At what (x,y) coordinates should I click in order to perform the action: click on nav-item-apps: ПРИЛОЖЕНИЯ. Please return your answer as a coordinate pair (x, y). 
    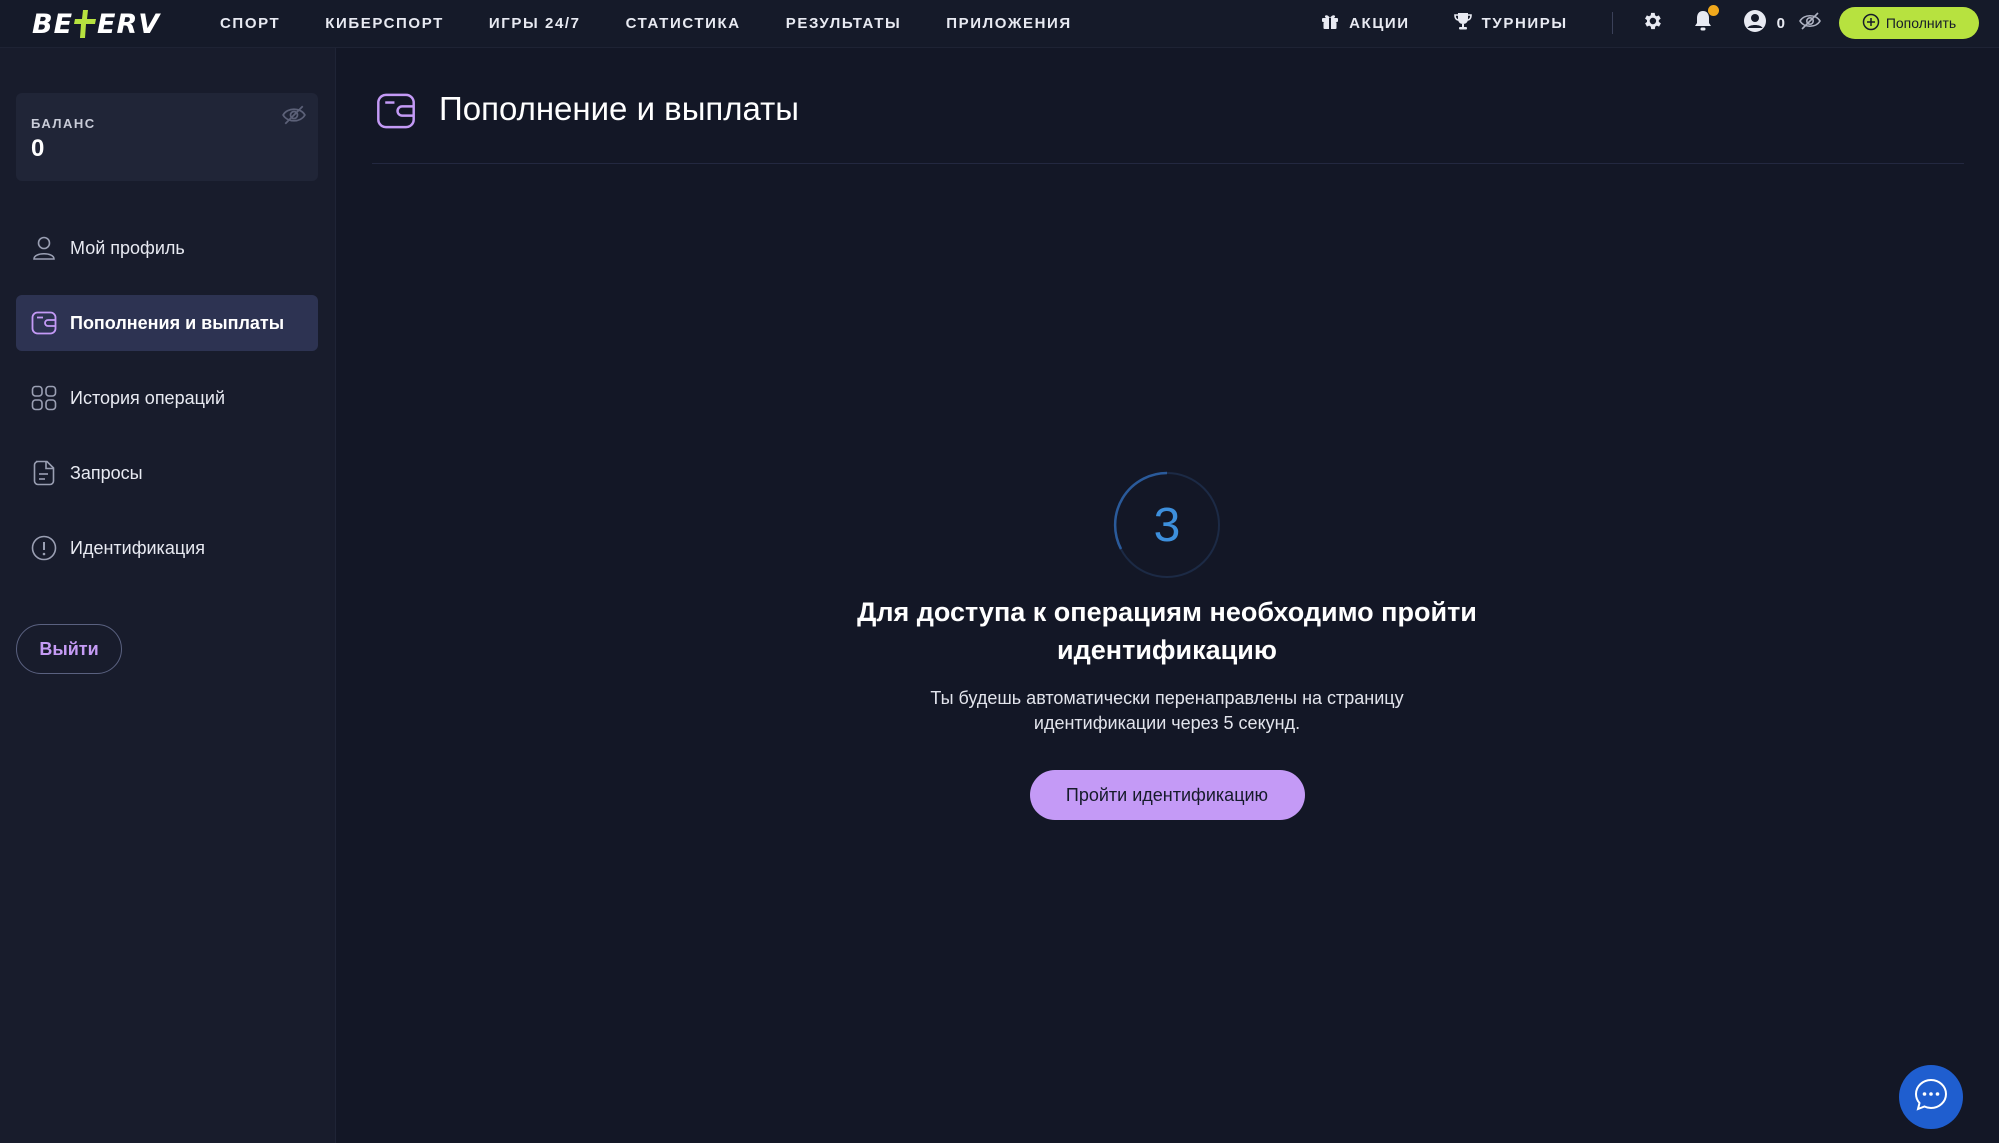
    Looking at the image, I should click on (1009, 23).